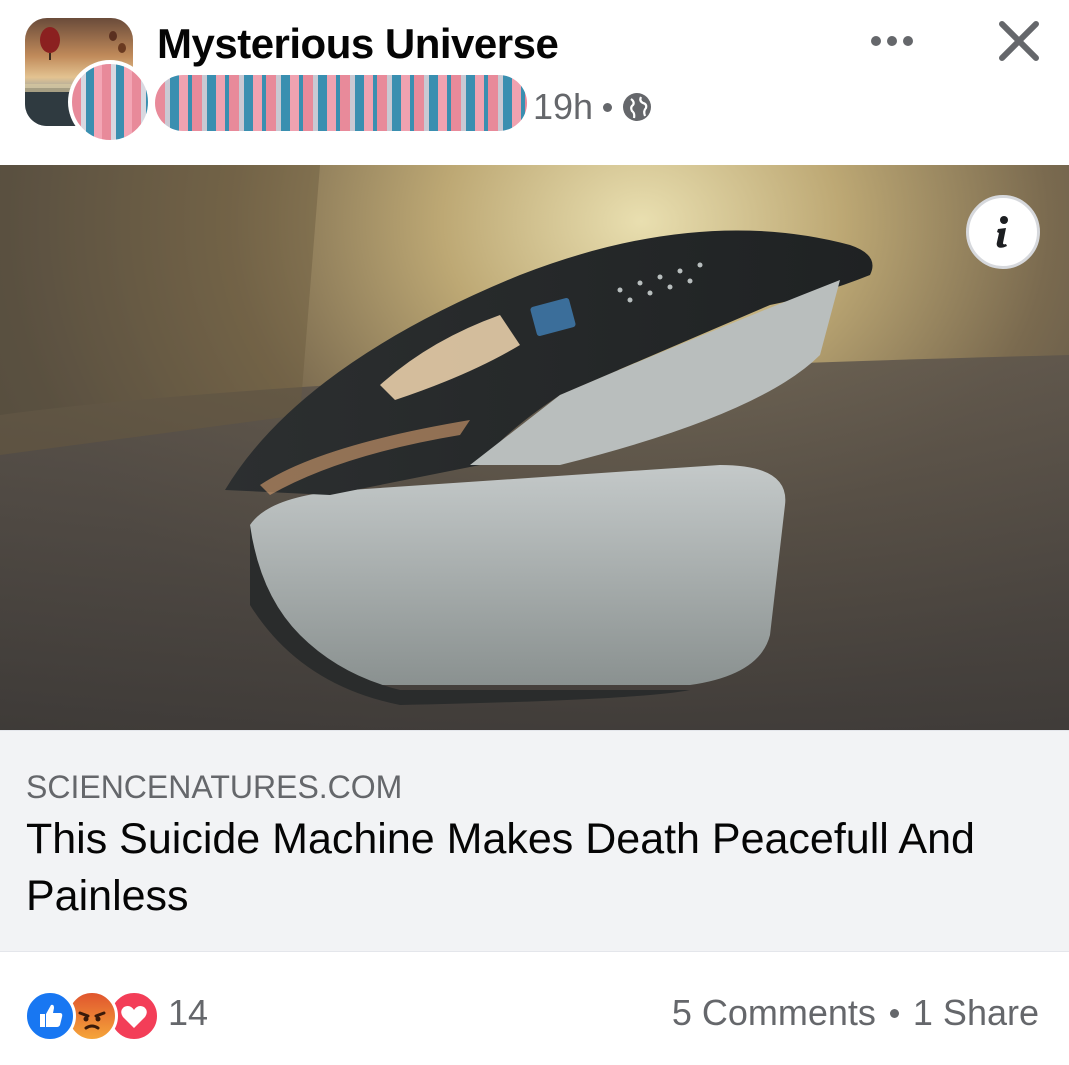 This screenshot has width=1069, height=1065. I want to click on post-meta: 19h, so click(592, 107).